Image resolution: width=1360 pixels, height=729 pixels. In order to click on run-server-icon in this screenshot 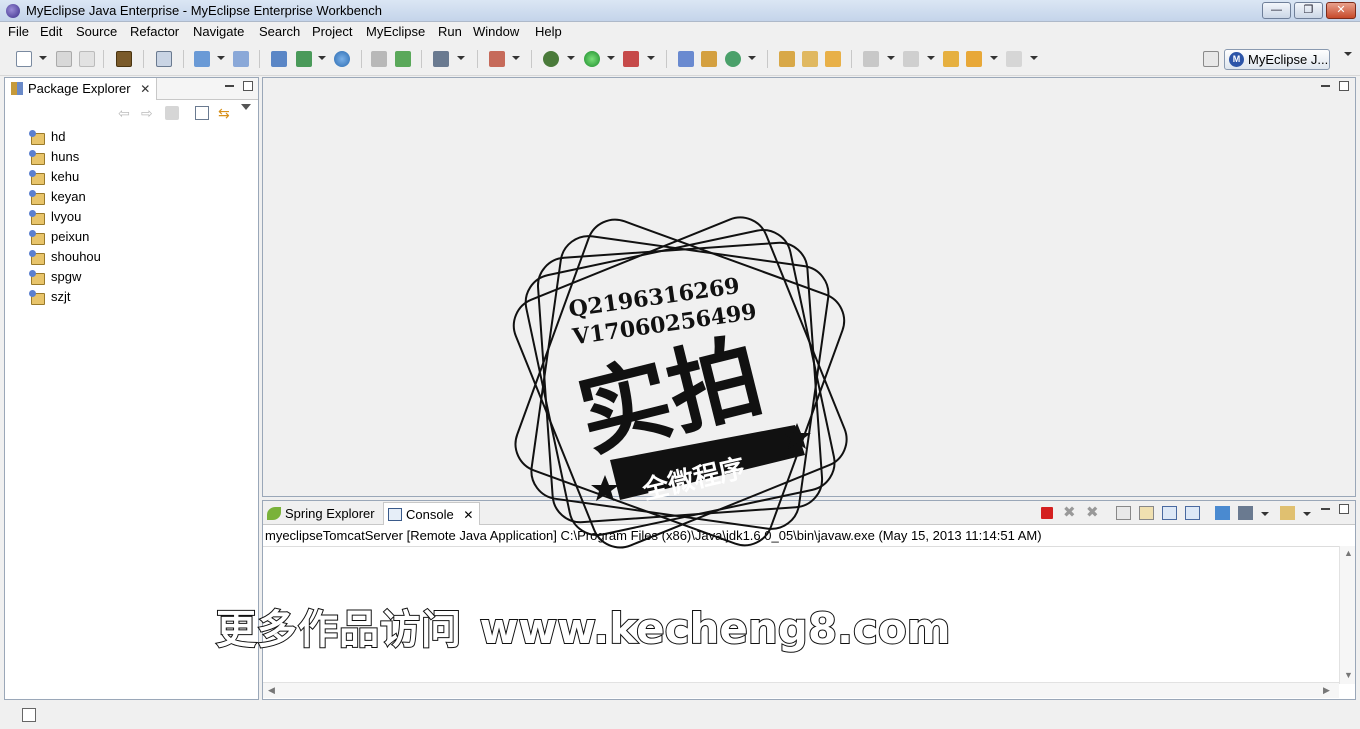, I will do `click(304, 59)`.